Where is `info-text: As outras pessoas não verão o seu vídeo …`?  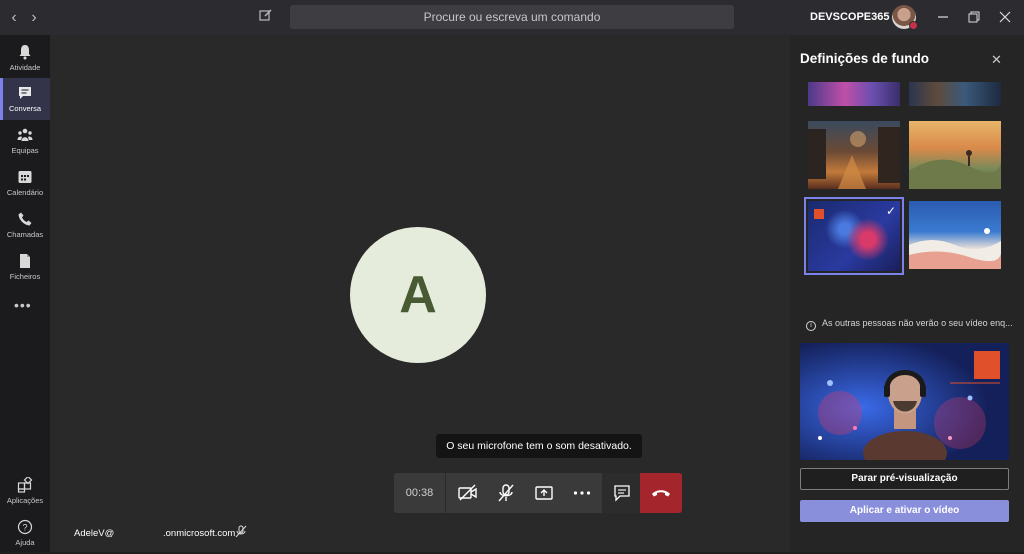
info-text: As outras pessoas não verão o seu vídeo … is located at coordinates (917, 323).